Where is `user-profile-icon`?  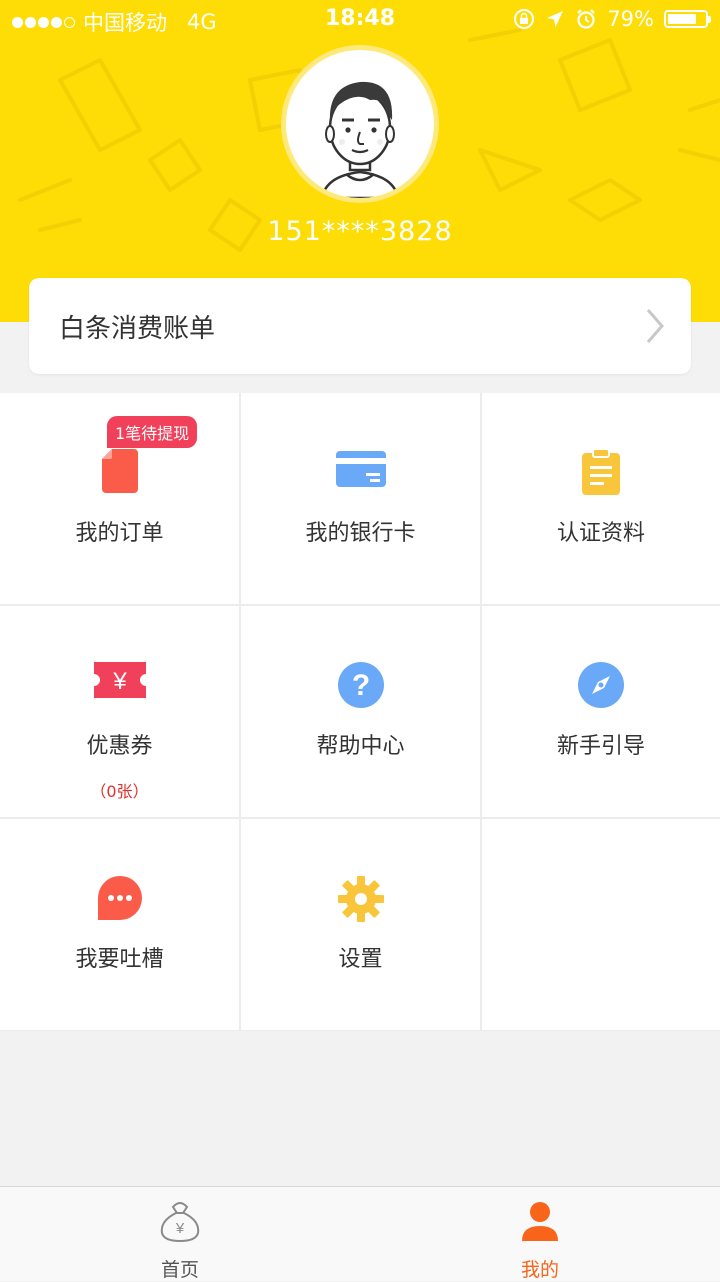
user-profile-icon is located at coordinates (540, 1221).